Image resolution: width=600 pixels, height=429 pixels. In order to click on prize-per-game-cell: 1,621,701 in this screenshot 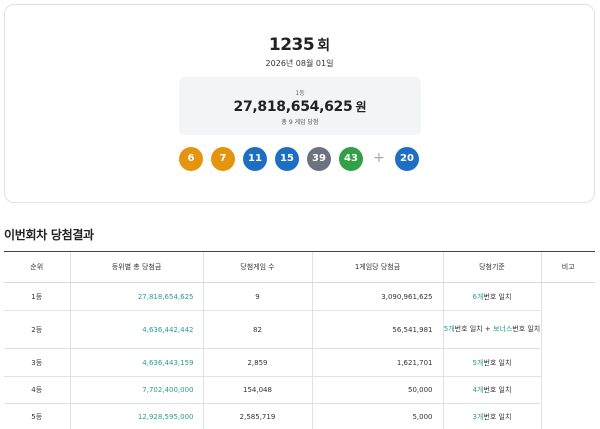, I will do `click(377, 362)`.